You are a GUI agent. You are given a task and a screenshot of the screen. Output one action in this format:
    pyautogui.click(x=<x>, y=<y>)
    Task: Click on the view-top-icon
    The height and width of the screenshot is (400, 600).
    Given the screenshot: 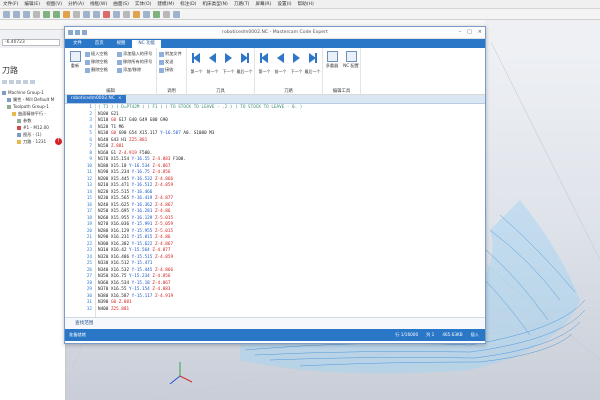 What is the action you would take?
    pyautogui.click(x=86, y=14)
    